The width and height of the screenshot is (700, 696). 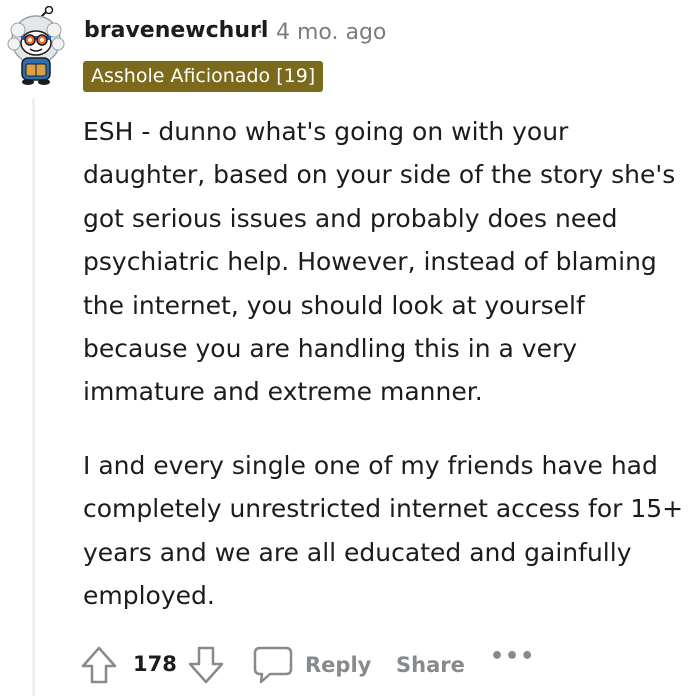 I want to click on speech-bubble-icon, so click(x=273, y=665).